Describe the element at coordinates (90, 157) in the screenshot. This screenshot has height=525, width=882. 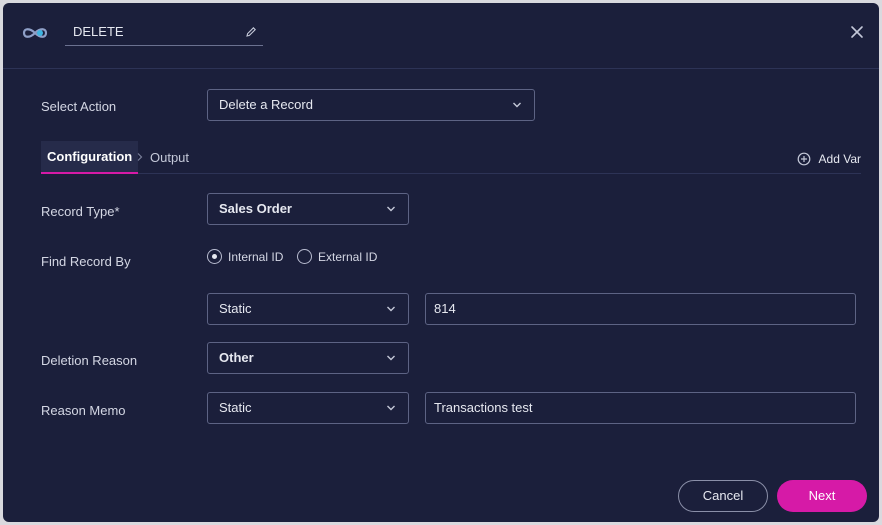
I see `tab-configuration: Configuration` at that location.